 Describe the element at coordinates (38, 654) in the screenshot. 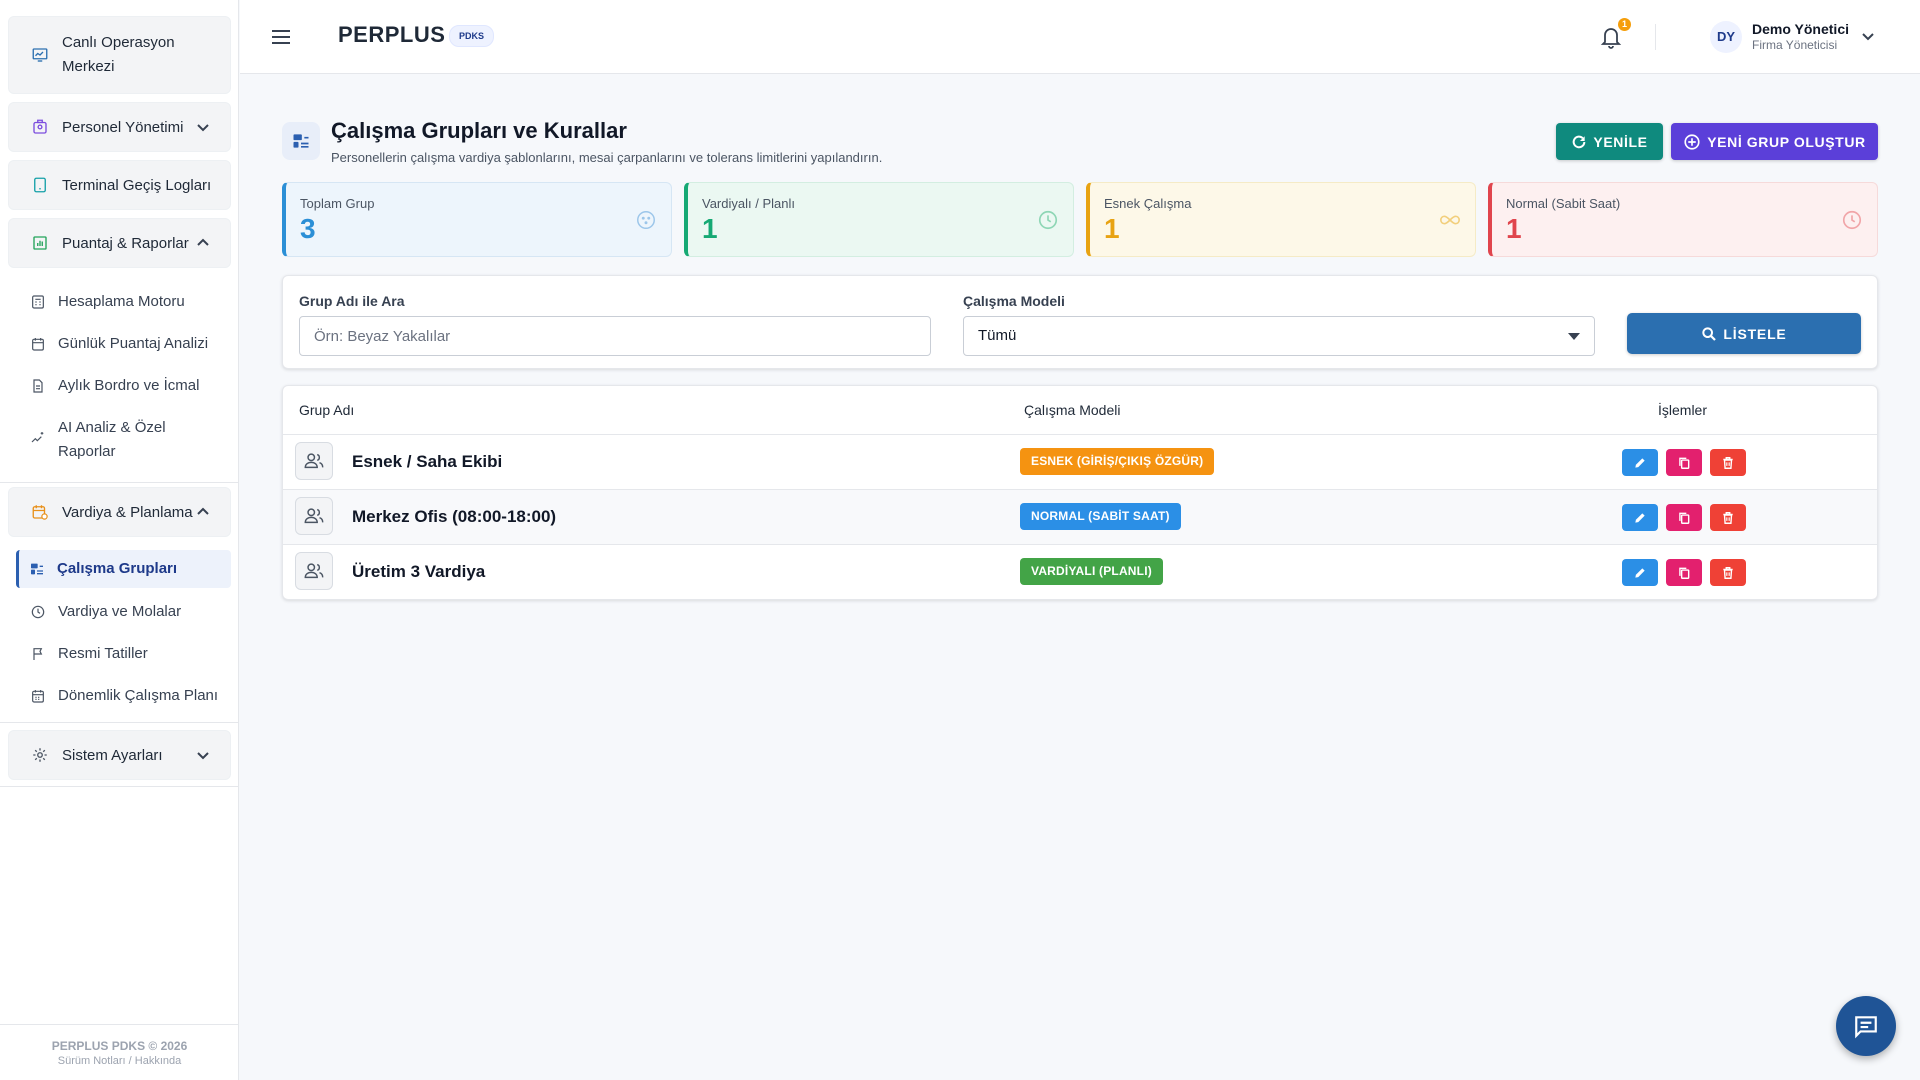

I see `flag-icon` at that location.